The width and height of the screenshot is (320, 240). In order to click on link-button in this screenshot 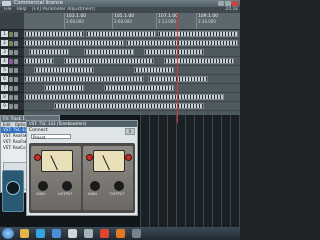, I will do `click(128, 157)`.